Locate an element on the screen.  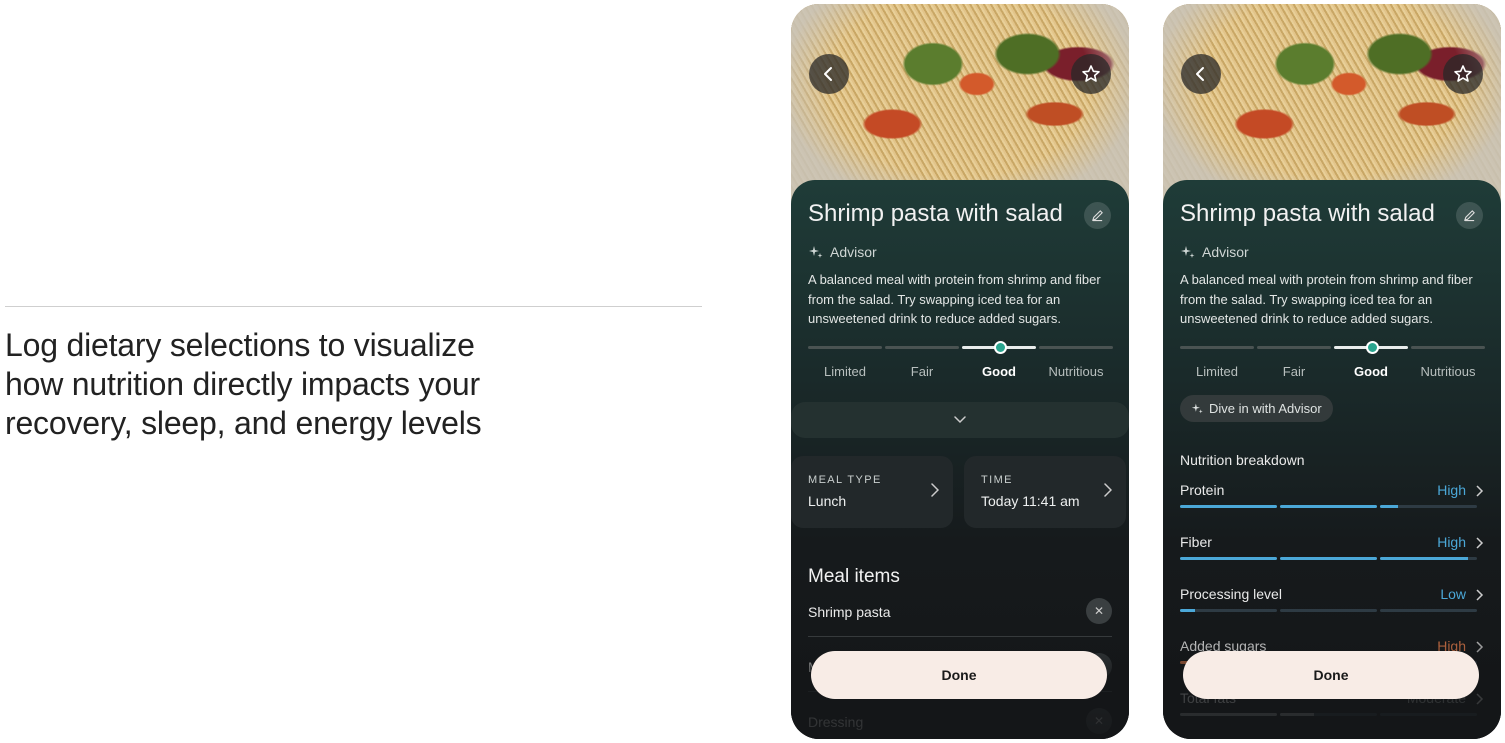
dive-in-advisor-button: Dive in with Advisor is located at coordinates (1256, 408).